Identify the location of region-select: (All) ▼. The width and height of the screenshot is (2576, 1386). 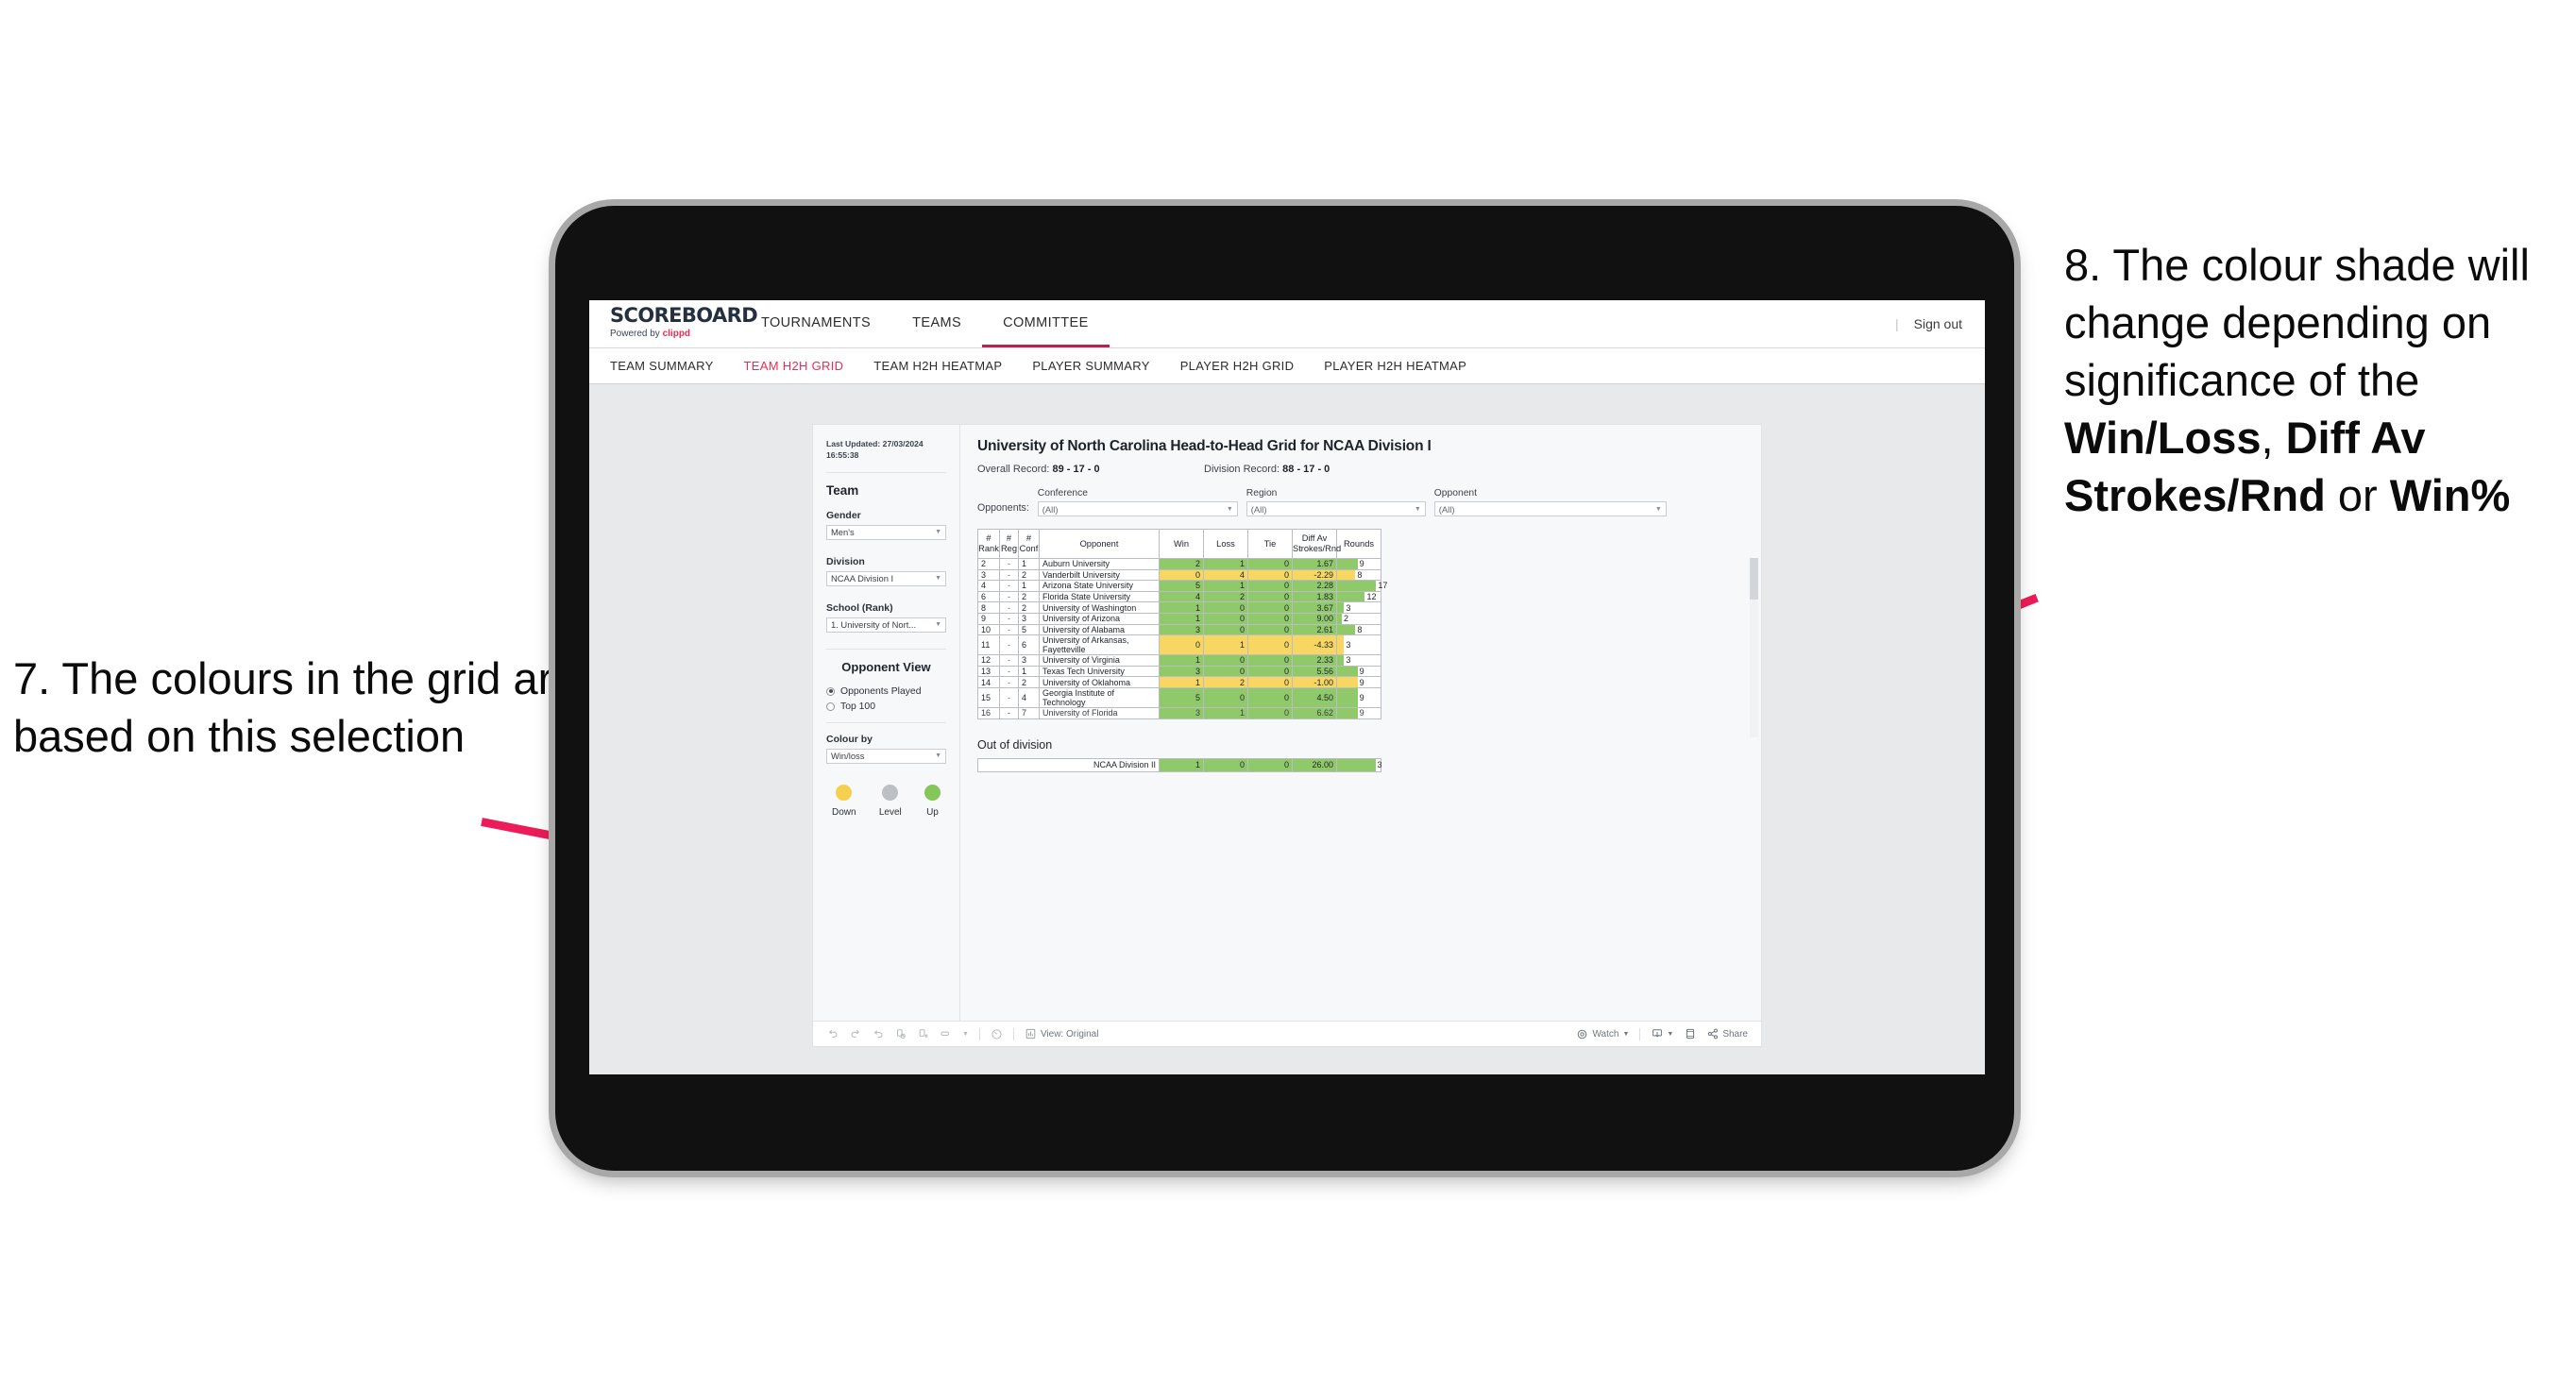
(1336, 509).